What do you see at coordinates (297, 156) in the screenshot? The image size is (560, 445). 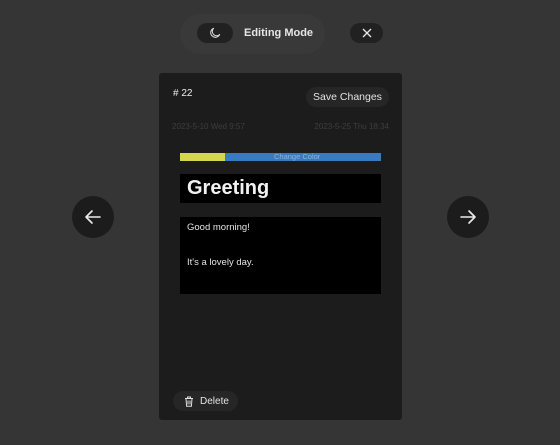 I see `change-color-label: Change Color` at bounding box center [297, 156].